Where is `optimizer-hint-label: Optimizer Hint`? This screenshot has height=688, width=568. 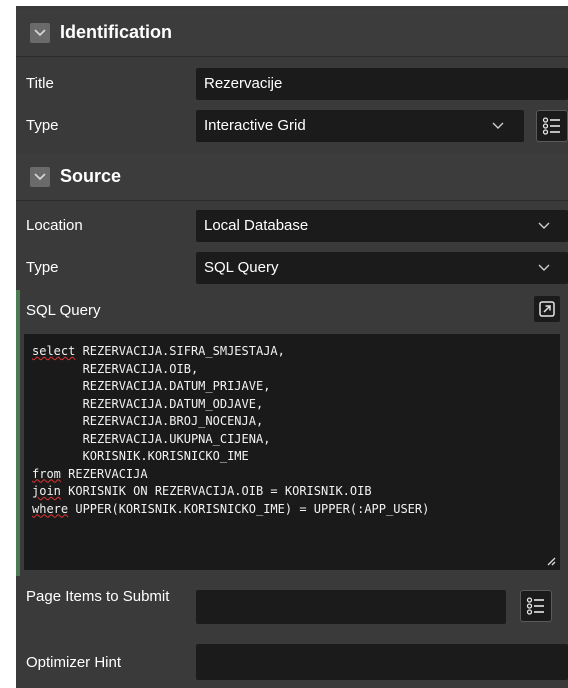 optimizer-hint-label: Optimizer Hint is located at coordinates (74, 662).